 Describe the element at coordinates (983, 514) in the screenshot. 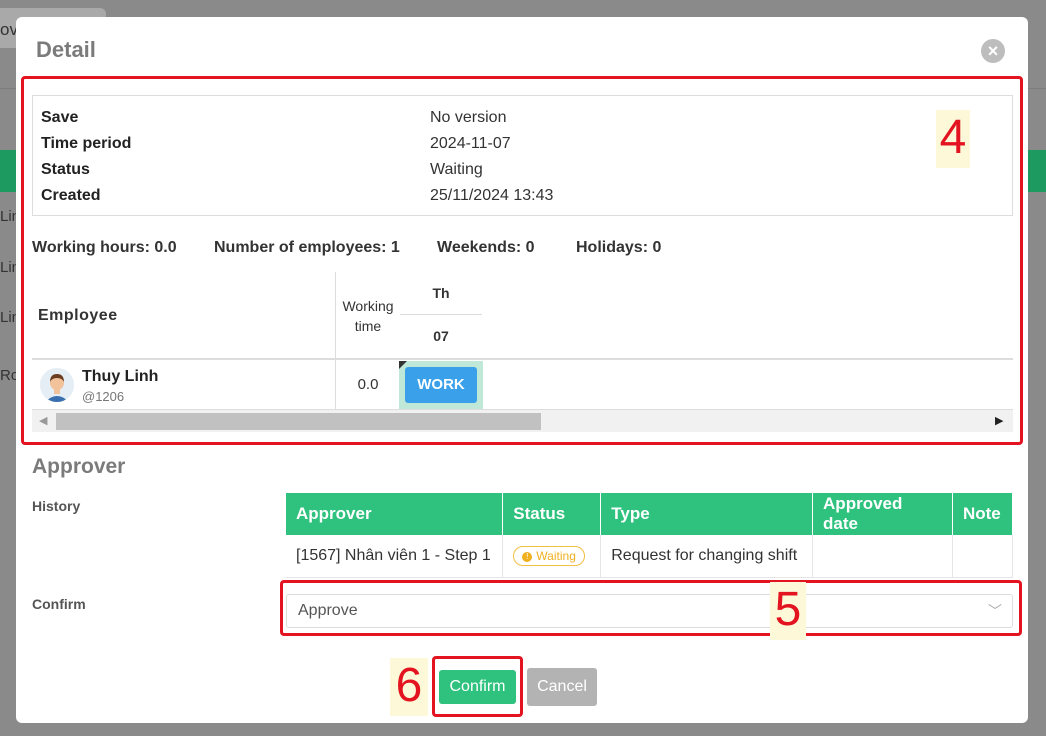

I see `column-header-note: Note` at that location.